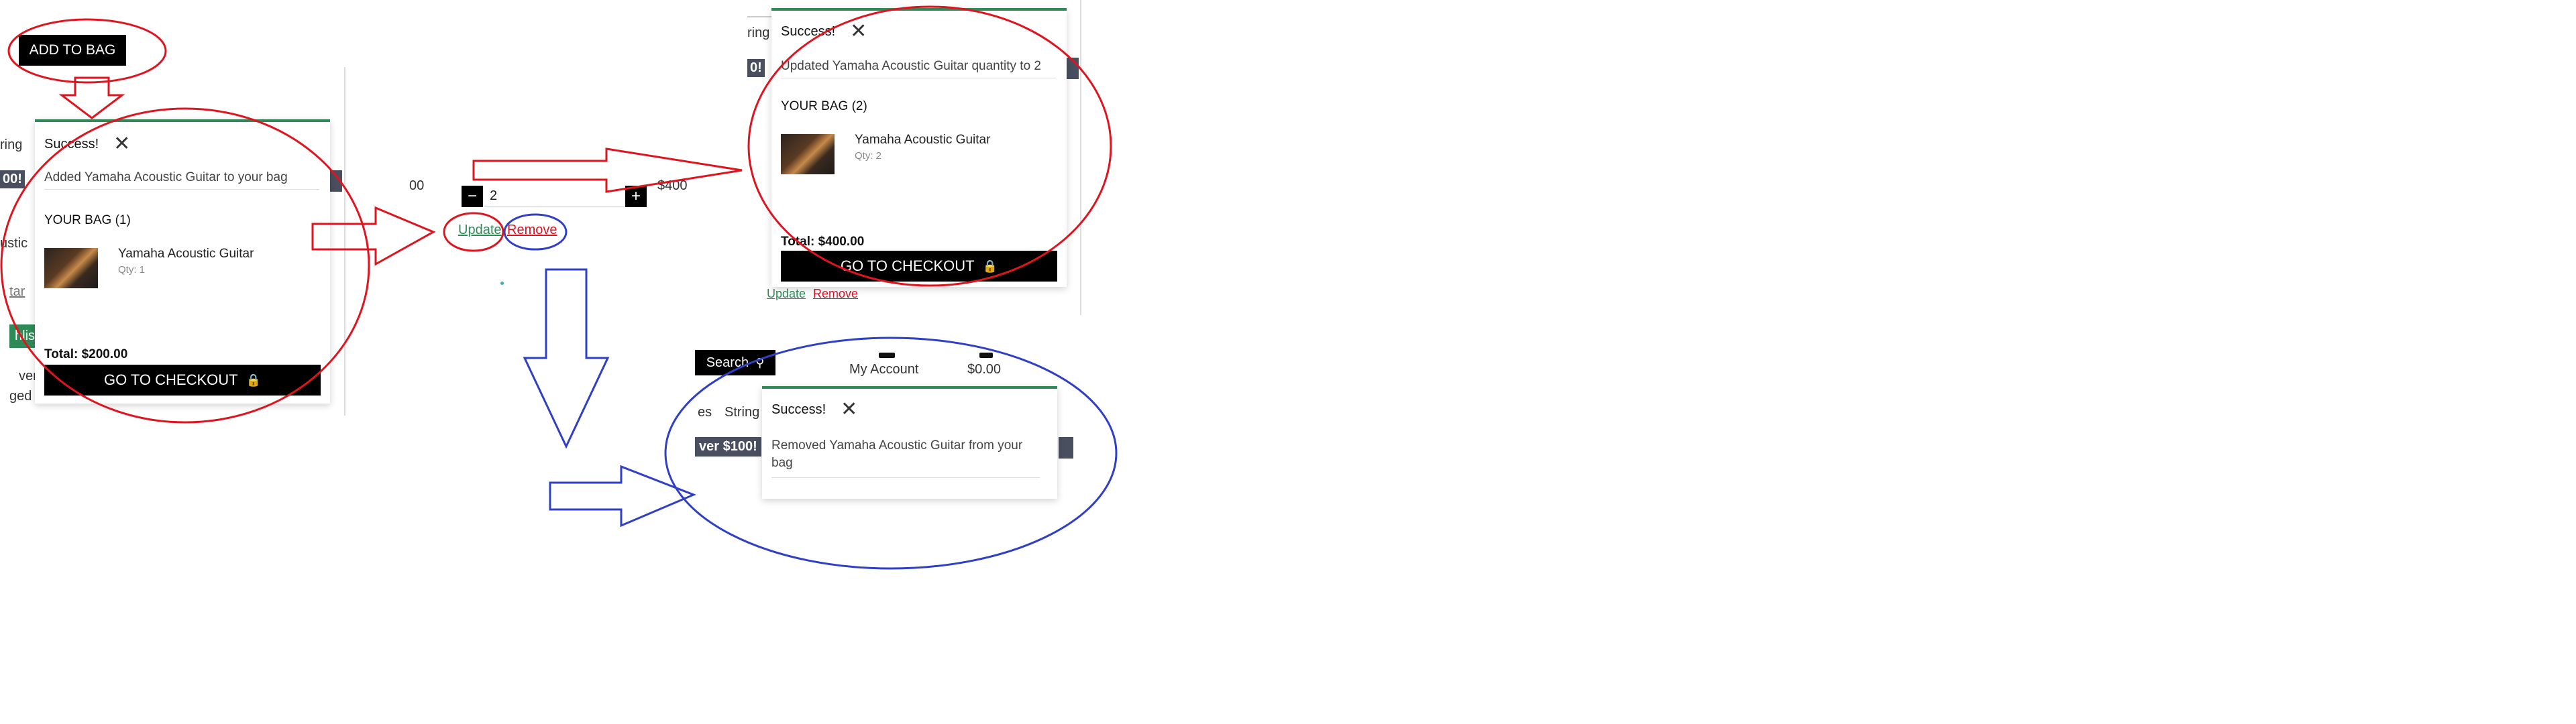 The image size is (2576, 724). I want to click on red-ellipse-add-button, so click(87, 51).